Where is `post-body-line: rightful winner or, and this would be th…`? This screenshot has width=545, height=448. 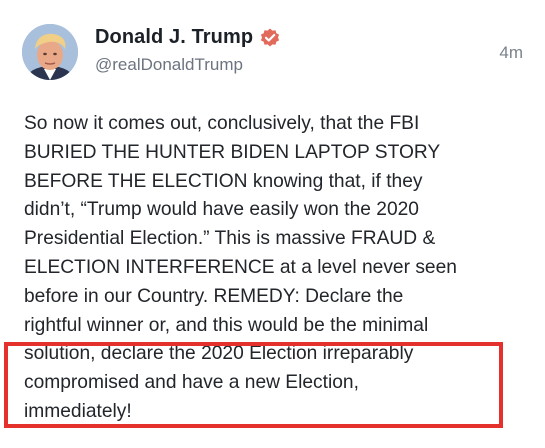 post-body-line: rightful winner or, and this would be th… is located at coordinates (226, 325).